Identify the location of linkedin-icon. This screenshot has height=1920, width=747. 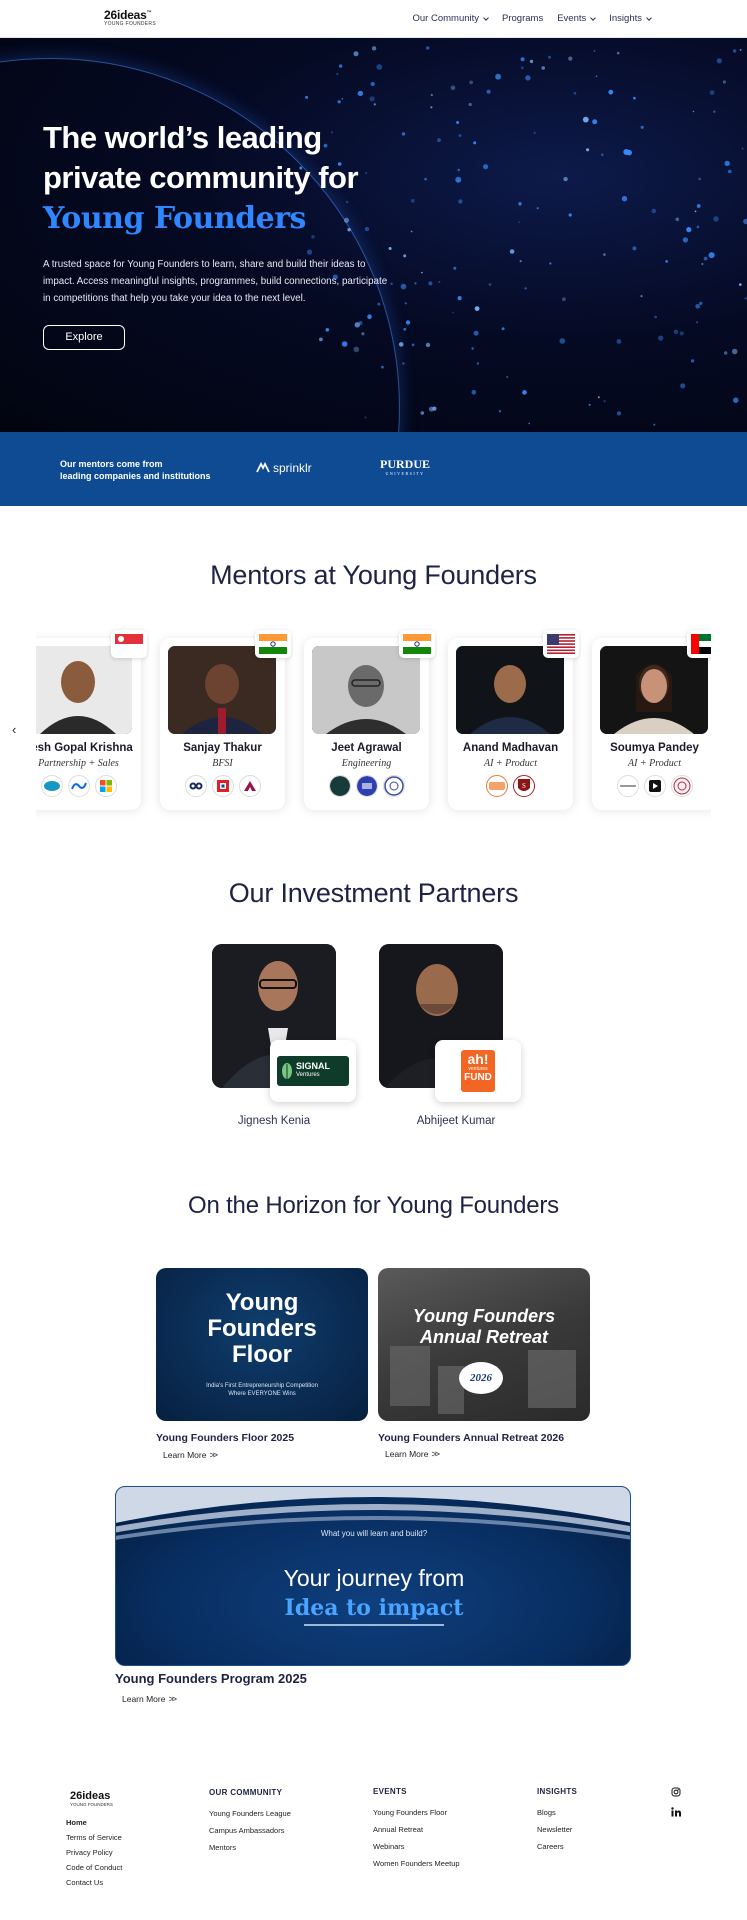
(676, 1813).